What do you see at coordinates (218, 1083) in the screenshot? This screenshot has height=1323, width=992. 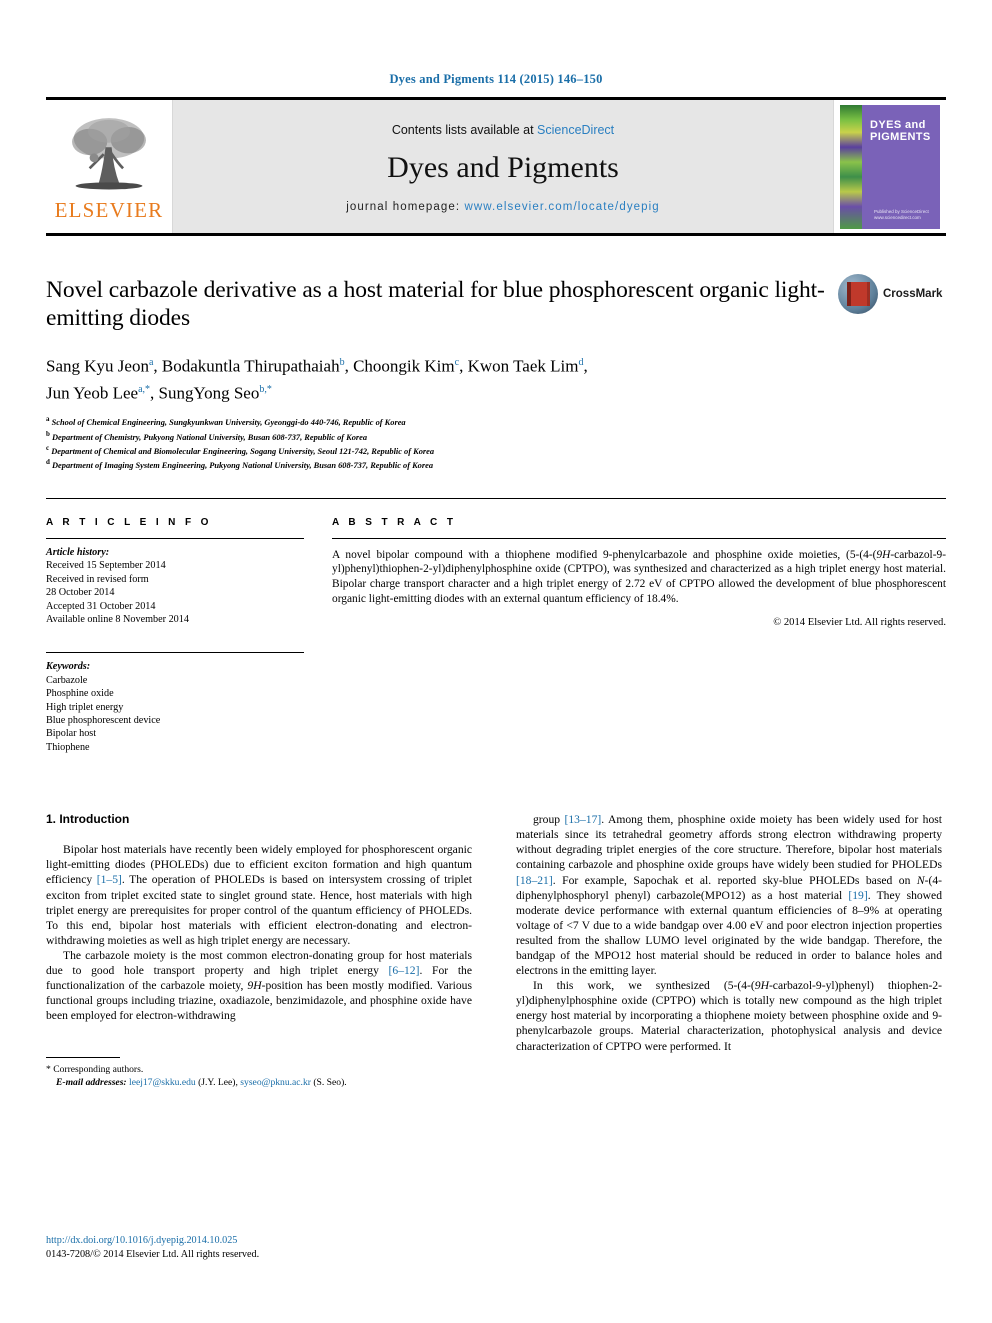 I see `email-owner-lee: (J.Y. Lee),` at bounding box center [218, 1083].